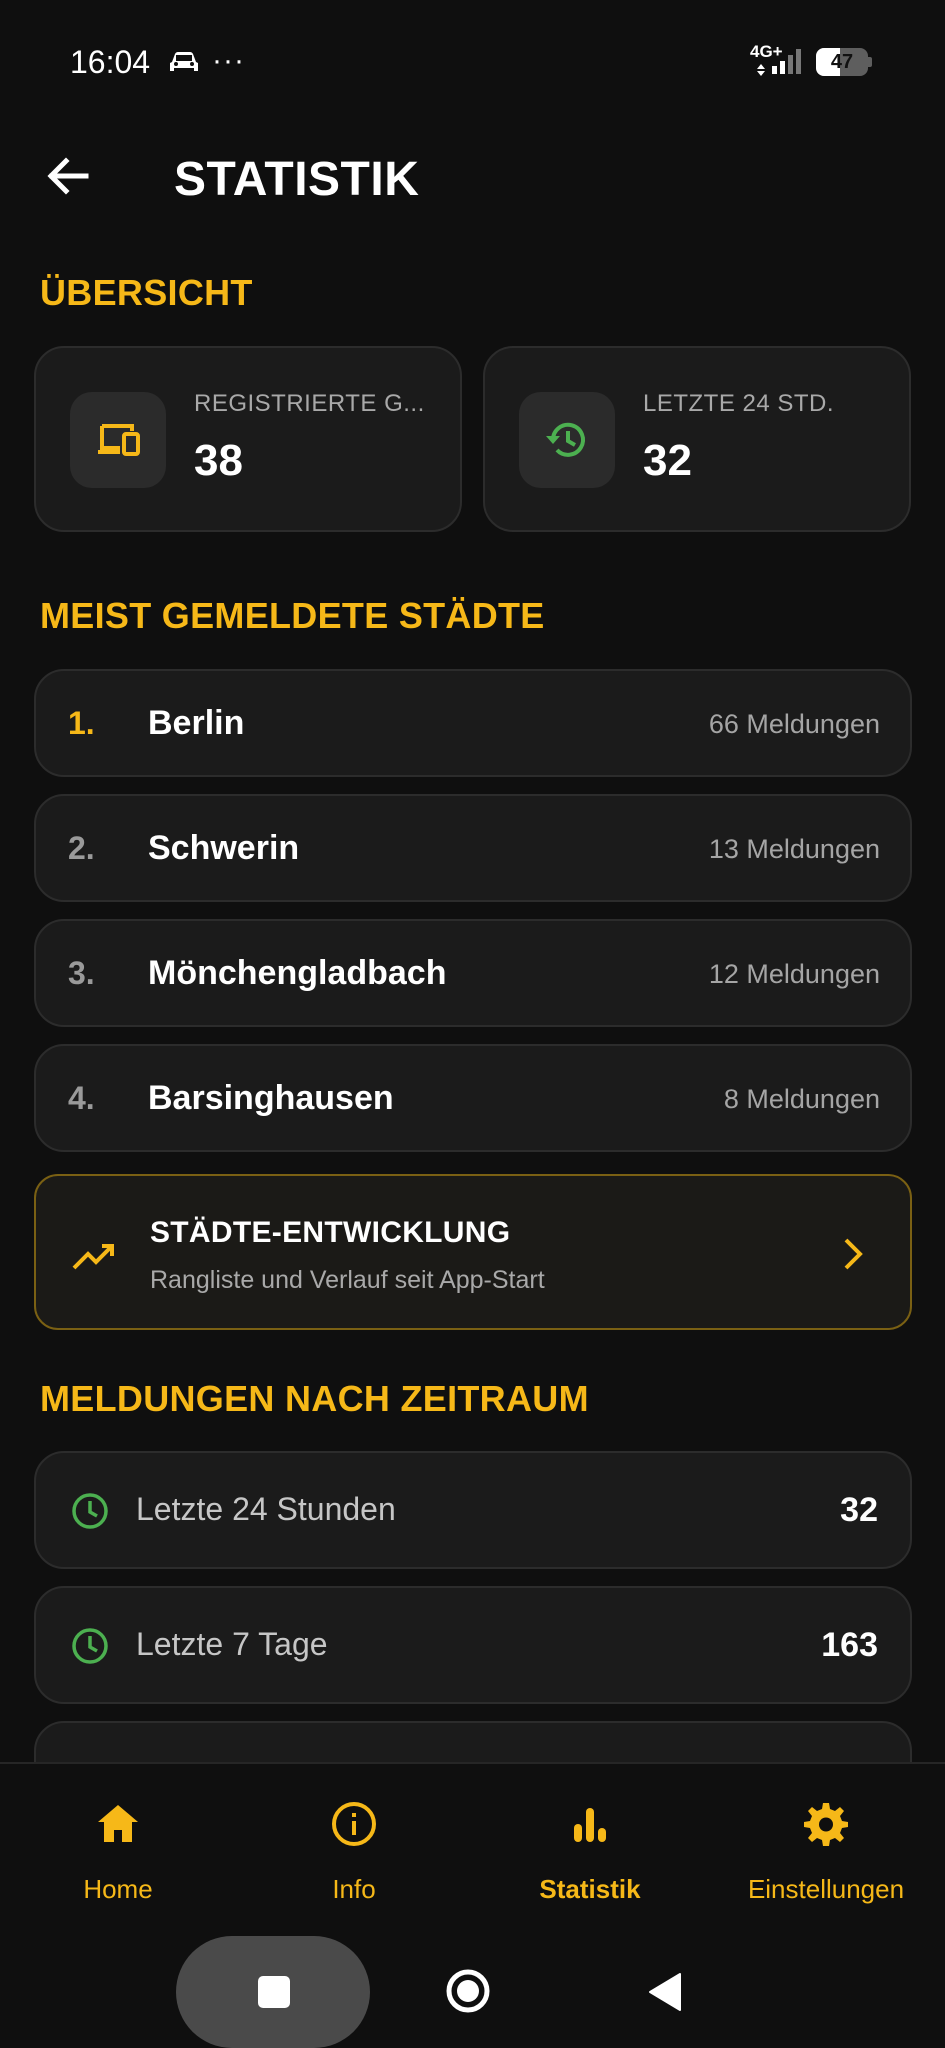 The width and height of the screenshot is (945, 2048). I want to click on stat-value: 38, so click(218, 460).